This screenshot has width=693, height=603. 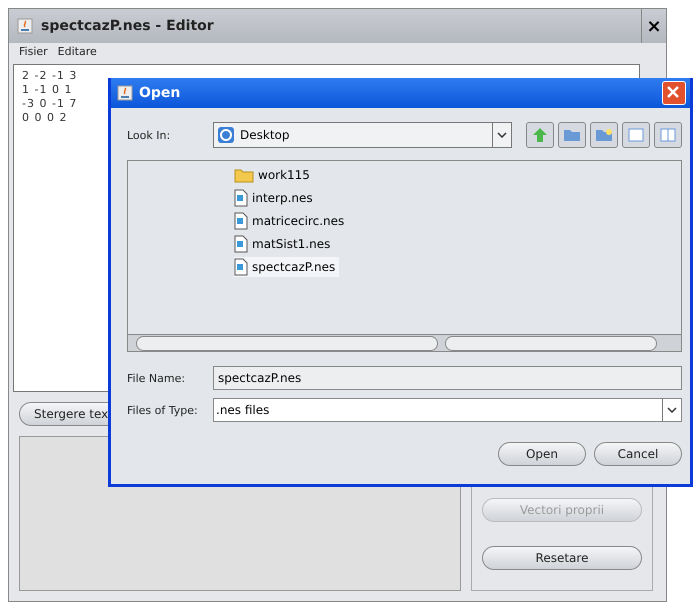 What do you see at coordinates (291, 221) in the screenshot?
I see `file-item: matricecirc.nes` at bounding box center [291, 221].